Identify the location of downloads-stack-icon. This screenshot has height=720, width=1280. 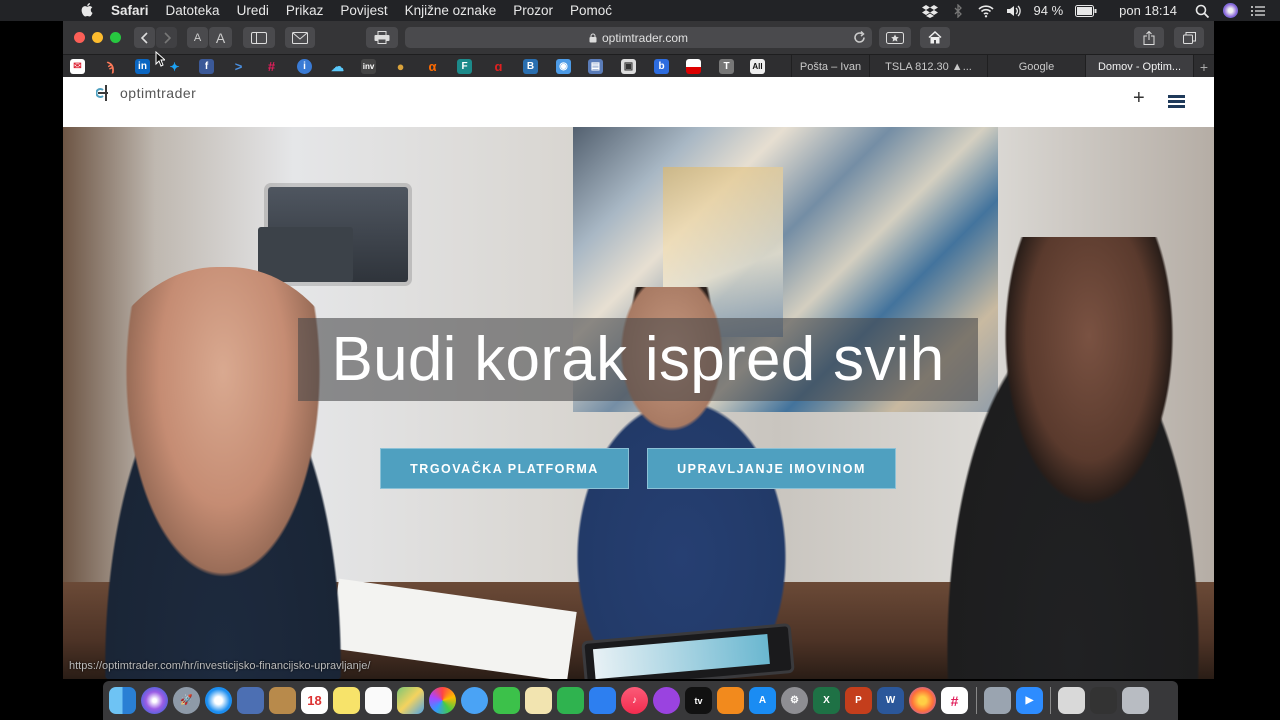
(1103, 700).